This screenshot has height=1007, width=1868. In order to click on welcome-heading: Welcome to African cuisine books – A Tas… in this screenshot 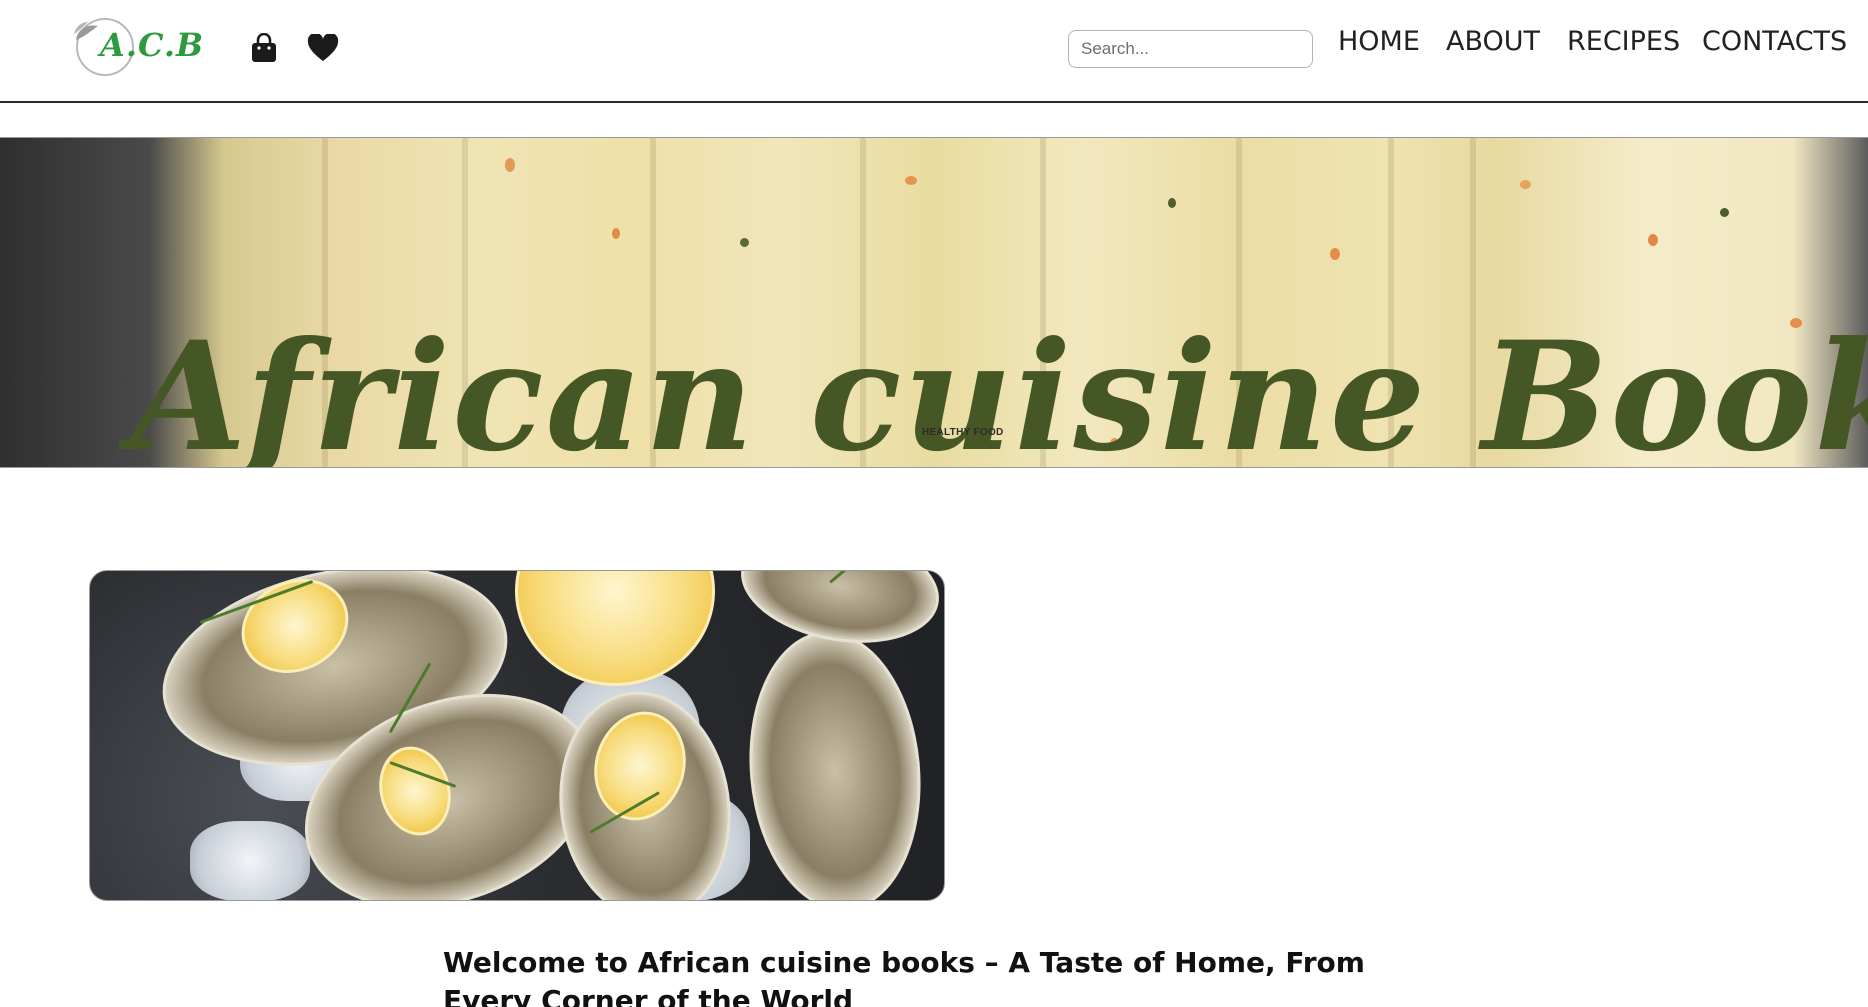, I will do `click(904, 976)`.